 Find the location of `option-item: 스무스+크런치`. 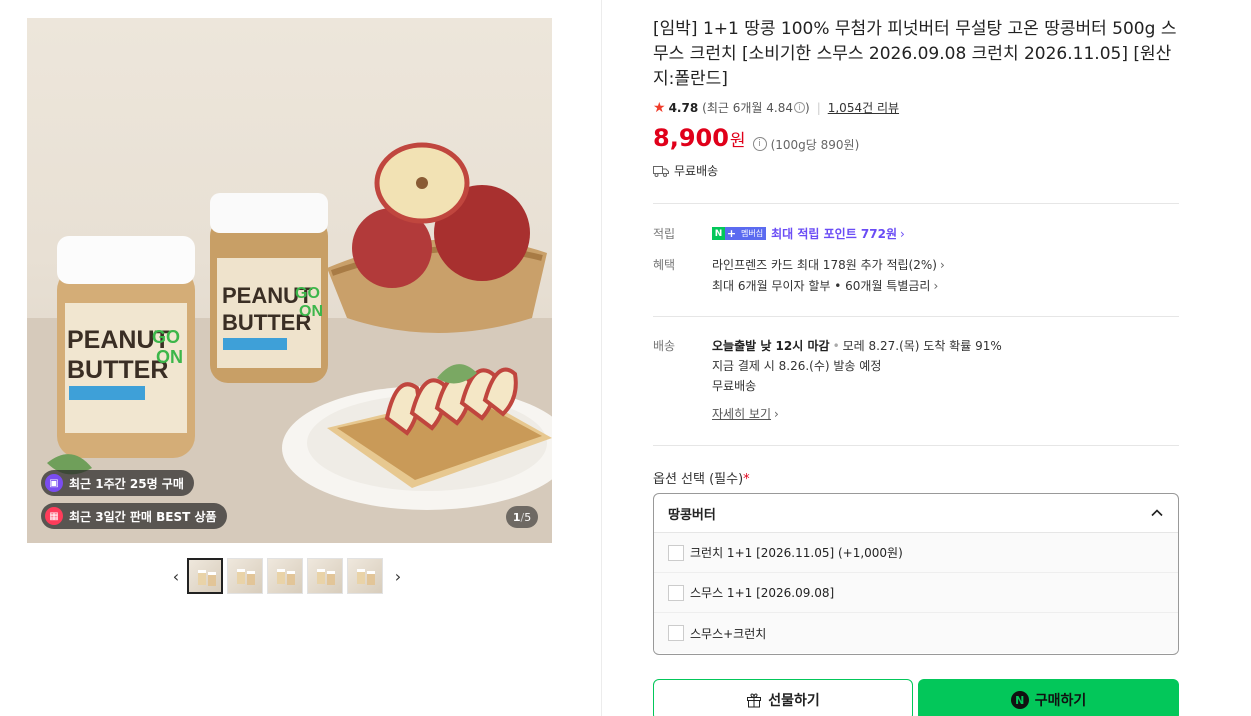

option-item: 스무스+크런치 is located at coordinates (916, 633).